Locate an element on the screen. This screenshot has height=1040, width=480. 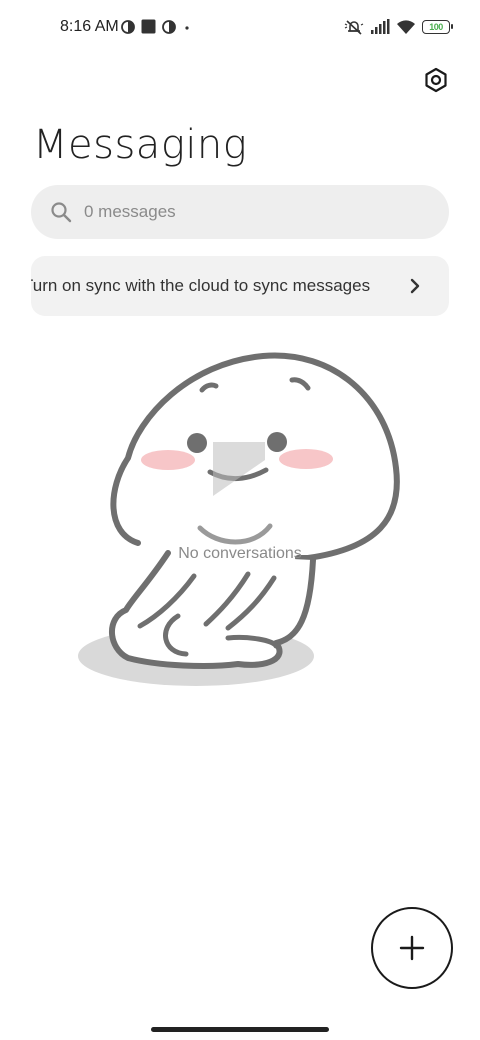
settings-hexagon-icon is located at coordinates (436, 80).